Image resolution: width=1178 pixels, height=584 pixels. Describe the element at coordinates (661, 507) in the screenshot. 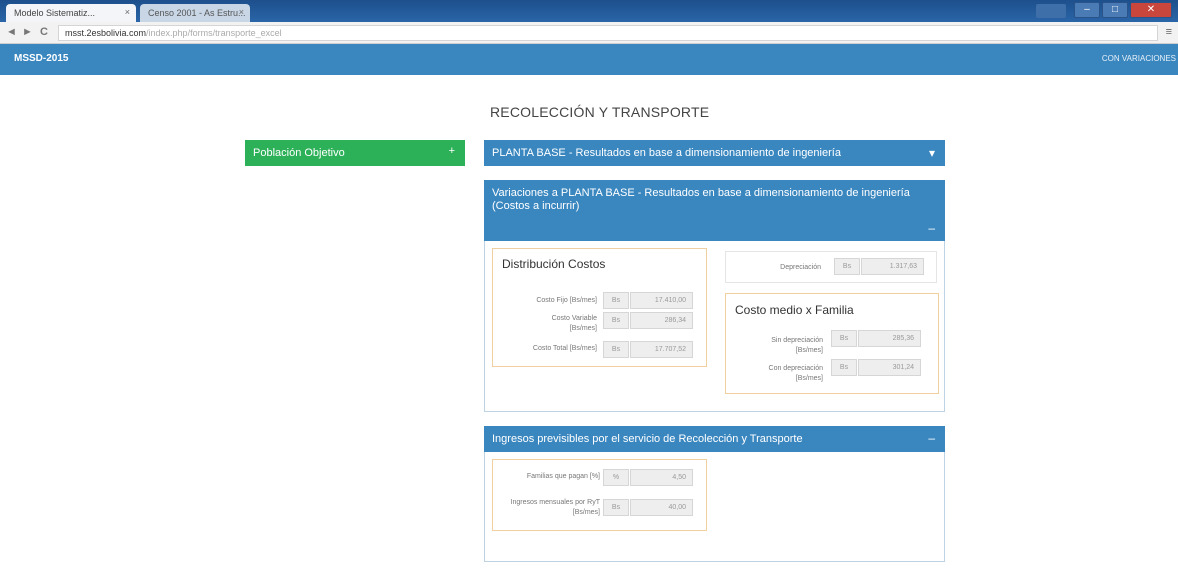

I see `ingresos-mensuales-field: 40,00` at that location.